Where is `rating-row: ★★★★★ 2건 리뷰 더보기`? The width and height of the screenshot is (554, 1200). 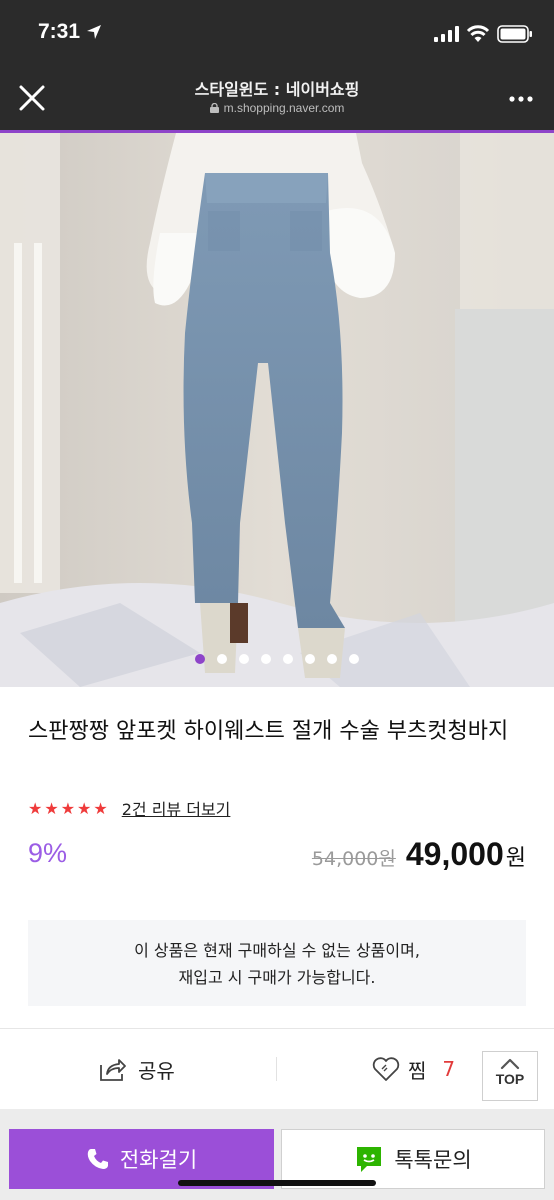 rating-row: ★★★★★ 2건 리뷰 더보기 is located at coordinates (129, 808).